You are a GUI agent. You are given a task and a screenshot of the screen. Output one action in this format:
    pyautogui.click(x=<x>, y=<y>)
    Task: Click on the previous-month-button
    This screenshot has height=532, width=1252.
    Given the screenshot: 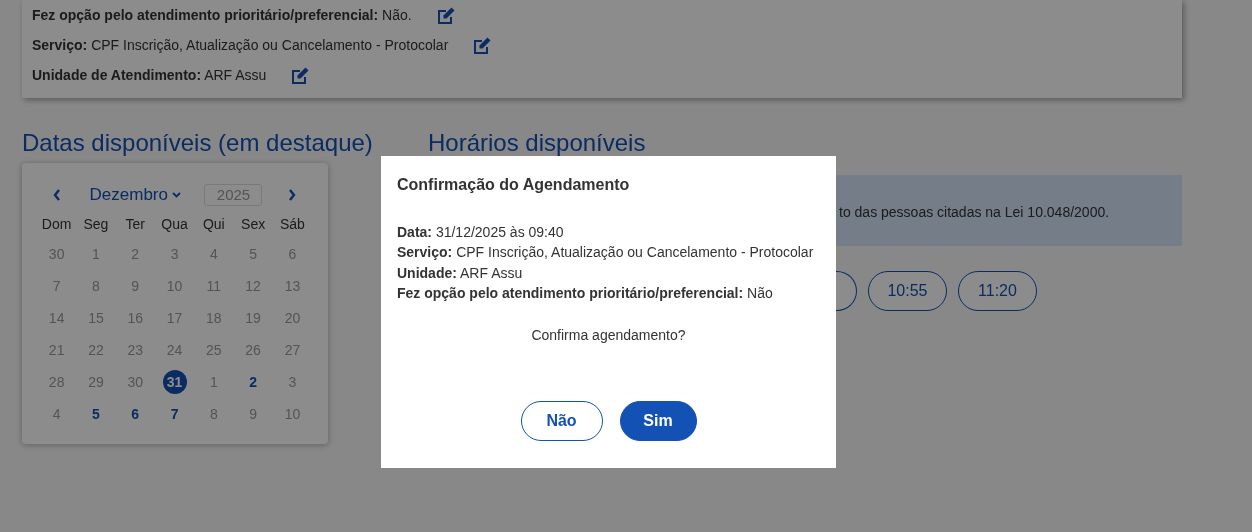 What is the action you would take?
    pyautogui.click(x=56, y=195)
    